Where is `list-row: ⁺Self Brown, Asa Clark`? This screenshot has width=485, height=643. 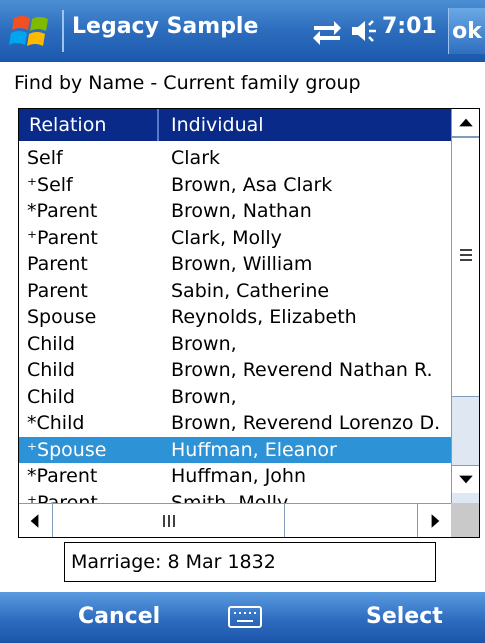
list-row: ⁺Self Brown, Asa Clark is located at coordinates (235, 185).